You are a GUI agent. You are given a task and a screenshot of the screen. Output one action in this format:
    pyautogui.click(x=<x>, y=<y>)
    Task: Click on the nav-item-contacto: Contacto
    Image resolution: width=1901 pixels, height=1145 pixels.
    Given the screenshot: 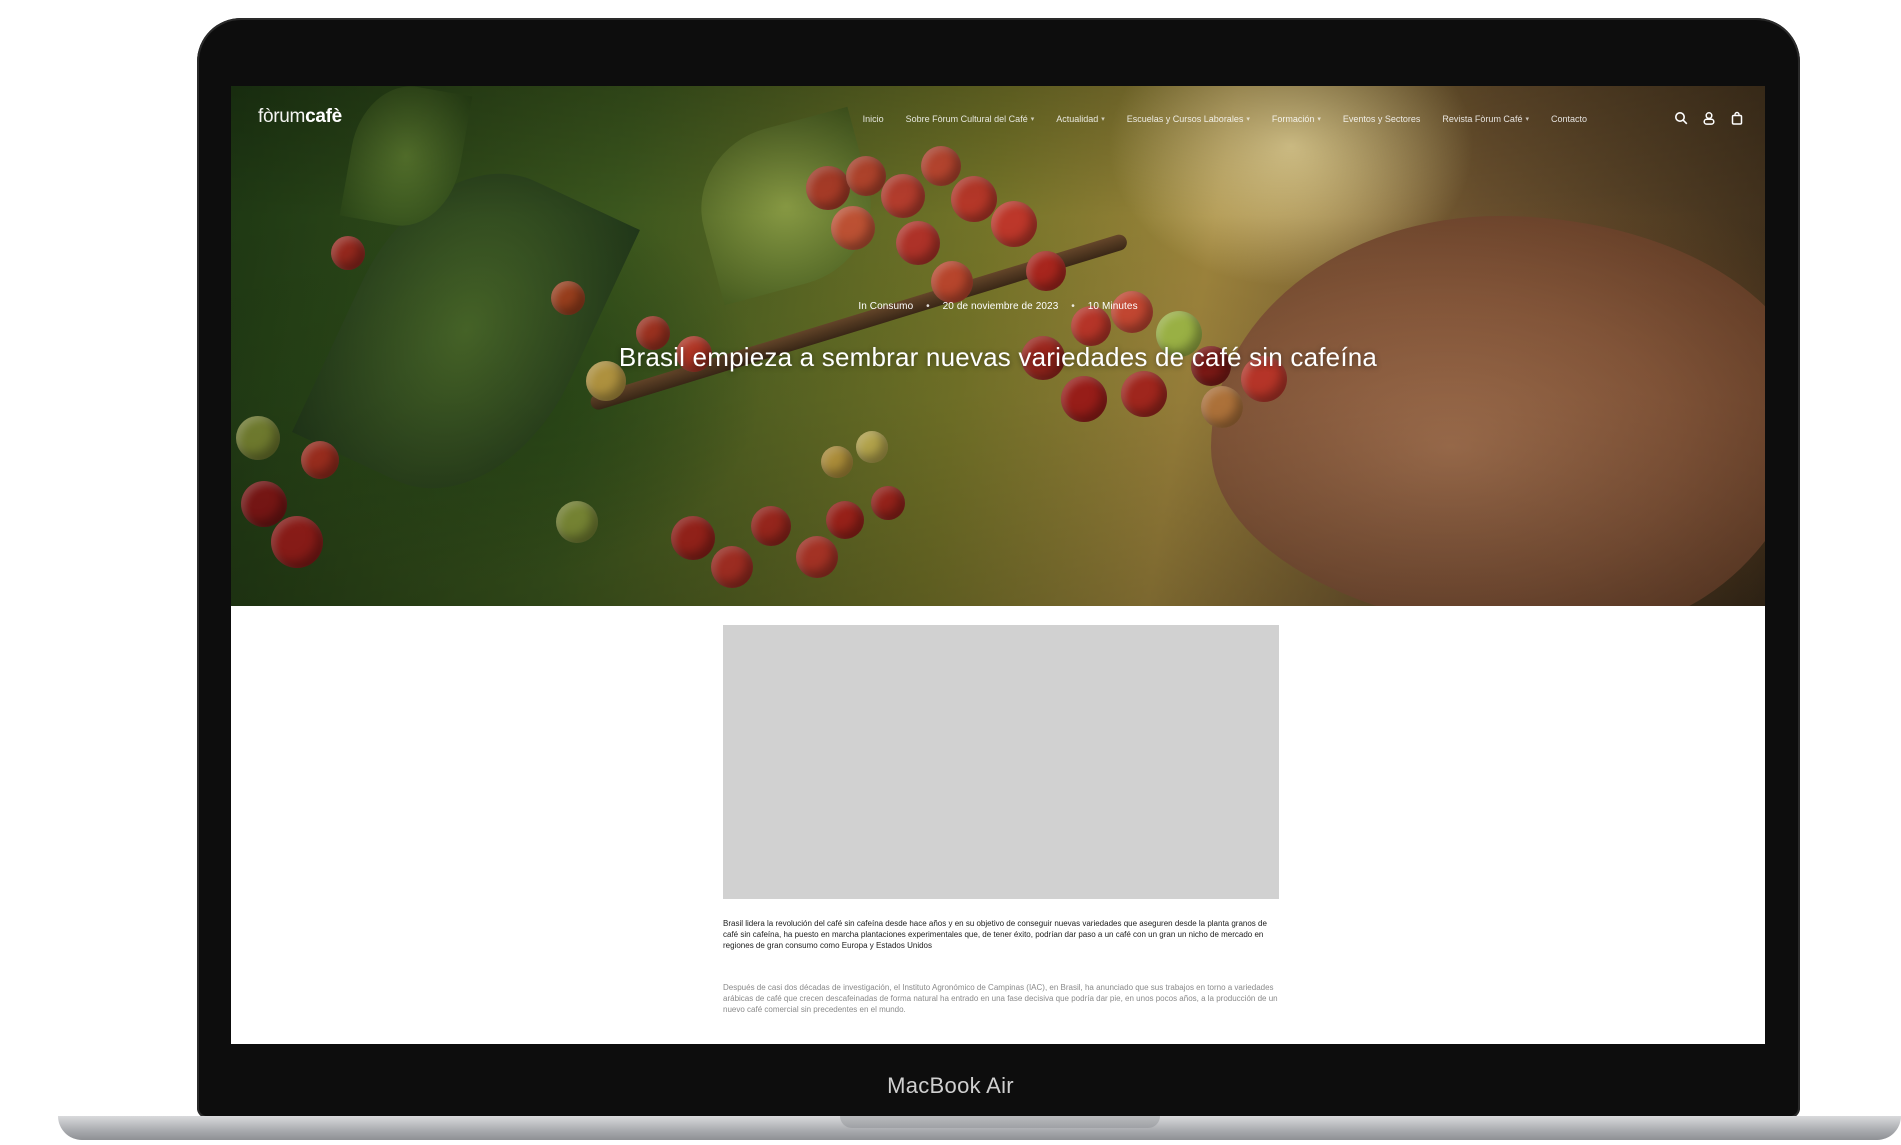 What is the action you would take?
    pyautogui.click(x=1569, y=119)
    